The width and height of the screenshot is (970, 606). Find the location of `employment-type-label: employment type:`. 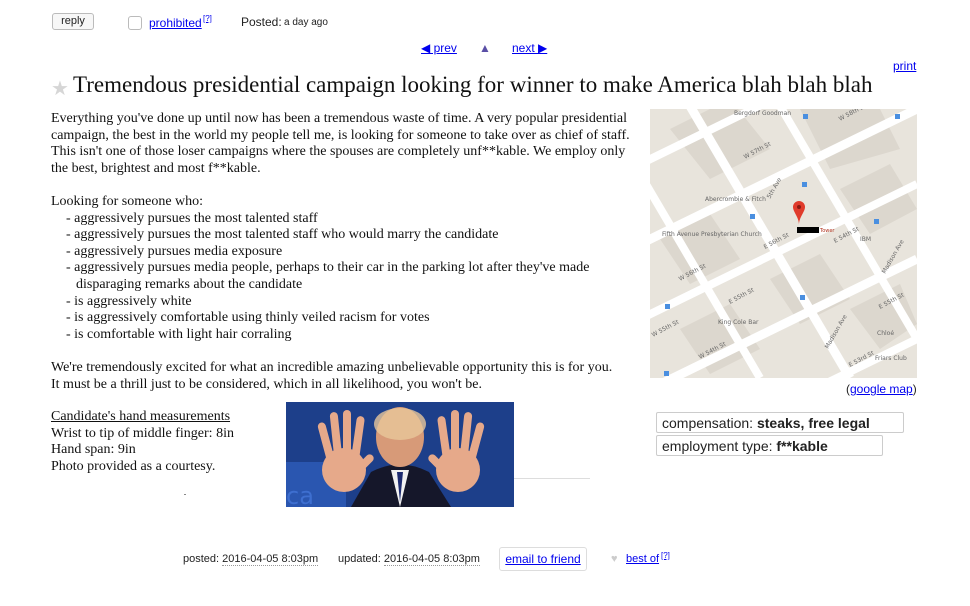

employment-type-label: employment type: is located at coordinates (717, 446).